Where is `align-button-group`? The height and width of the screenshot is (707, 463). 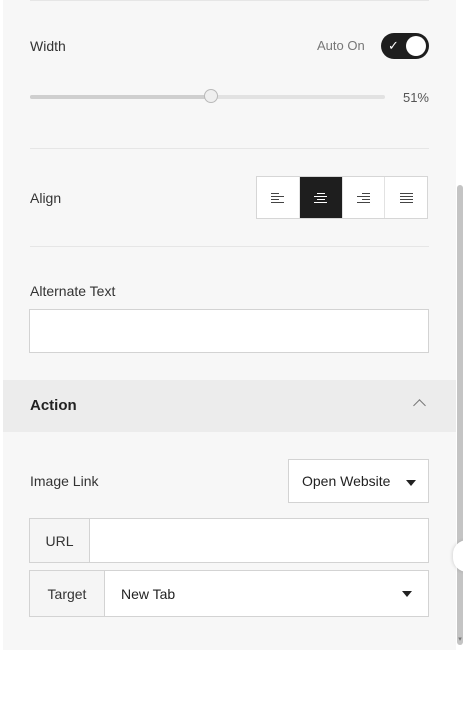
align-button-group is located at coordinates (342, 197).